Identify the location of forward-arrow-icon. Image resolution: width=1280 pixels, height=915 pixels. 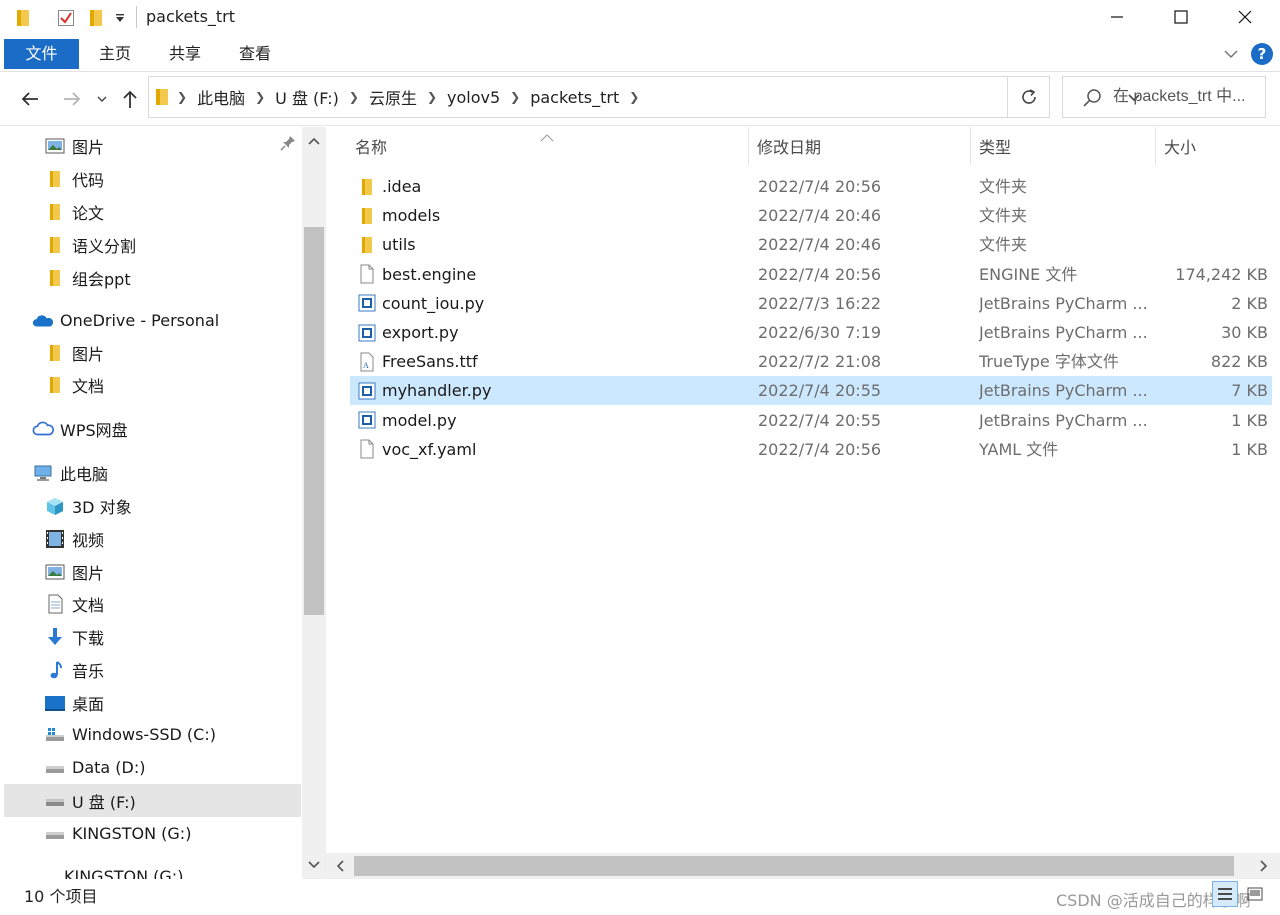
(72, 99).